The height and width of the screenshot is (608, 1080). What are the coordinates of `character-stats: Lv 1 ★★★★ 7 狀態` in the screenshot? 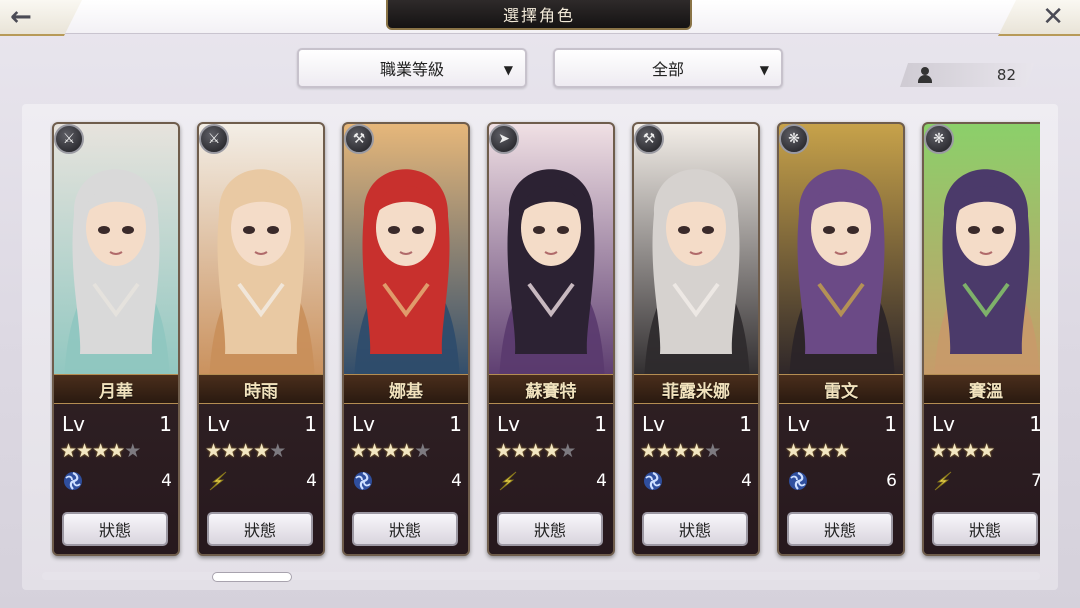 It's located at (982, 479).